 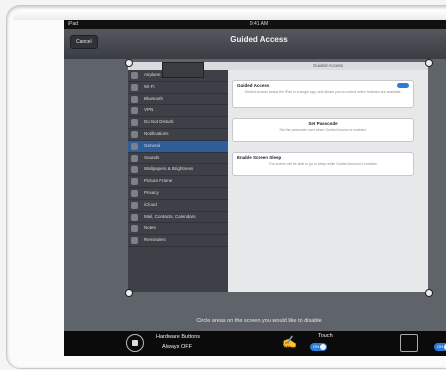 I want to click on settings-item: Sounds, so click(x=178, y=159).